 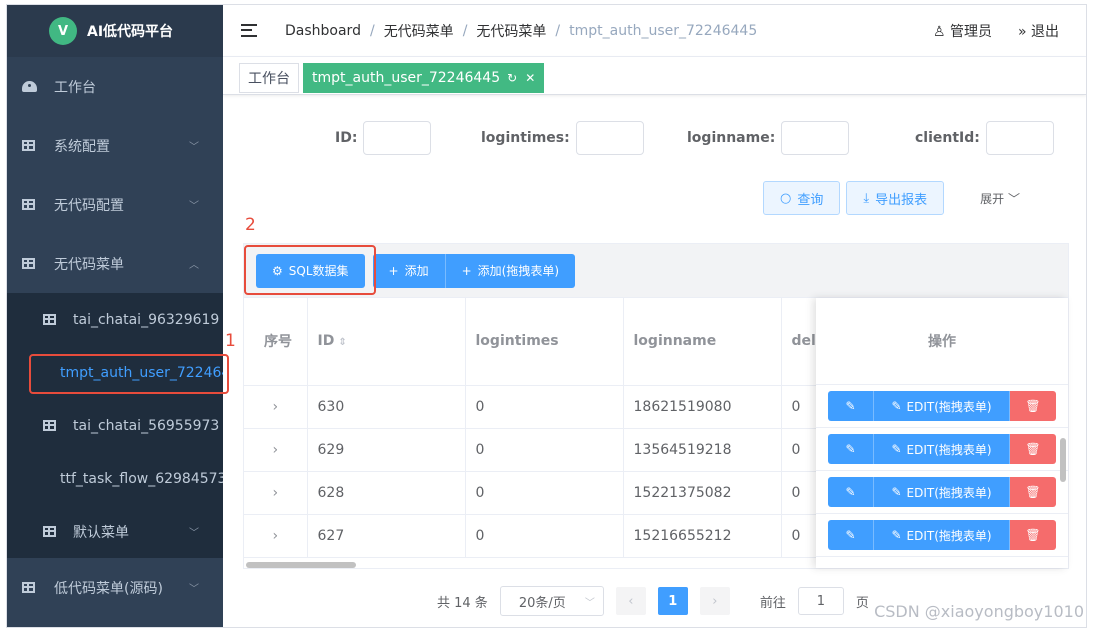 I want to click on clientid-input, so click(x=1019, y=138).